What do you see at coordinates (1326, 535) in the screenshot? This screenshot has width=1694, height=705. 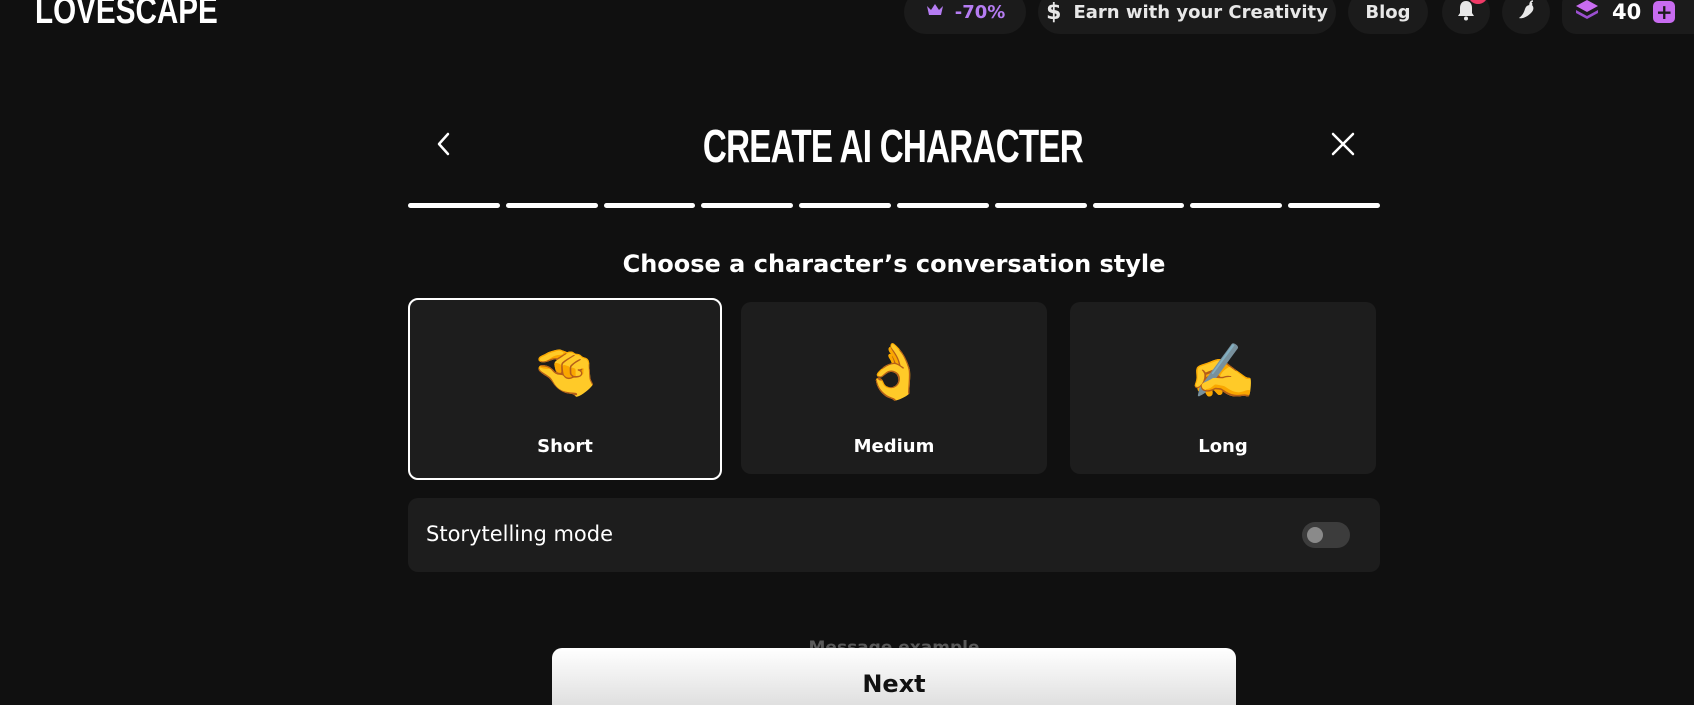 I see `storytelling-toggle` at bounding box center [1326, 535].